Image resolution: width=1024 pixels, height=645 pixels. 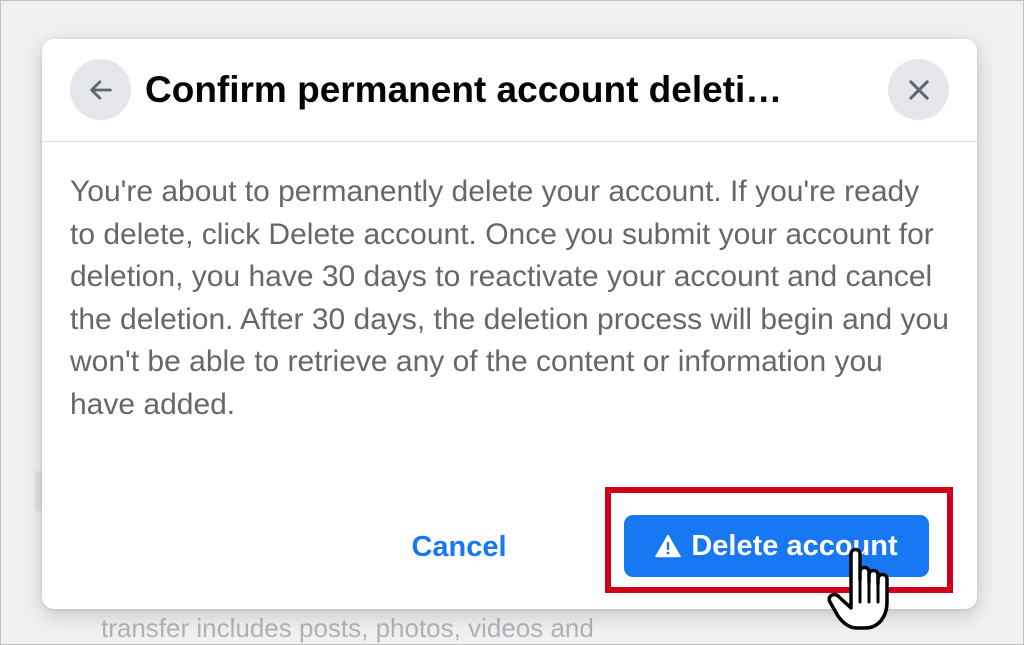 I want to click on hand-pointer-icon, so click(x=858, y=588).